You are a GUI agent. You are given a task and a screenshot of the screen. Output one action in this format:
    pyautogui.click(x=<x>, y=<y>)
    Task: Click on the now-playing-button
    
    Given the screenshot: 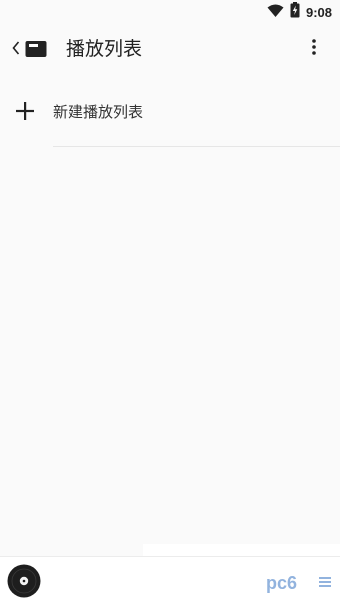 What is the action you would take?
    pyautogui.click(x=24, y=581)
    